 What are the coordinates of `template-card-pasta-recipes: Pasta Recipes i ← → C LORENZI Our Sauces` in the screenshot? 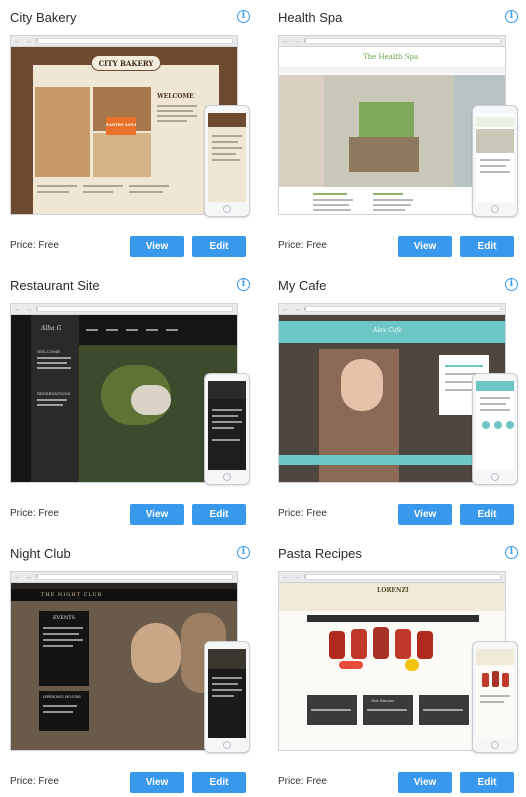 It's located at (398, 671).